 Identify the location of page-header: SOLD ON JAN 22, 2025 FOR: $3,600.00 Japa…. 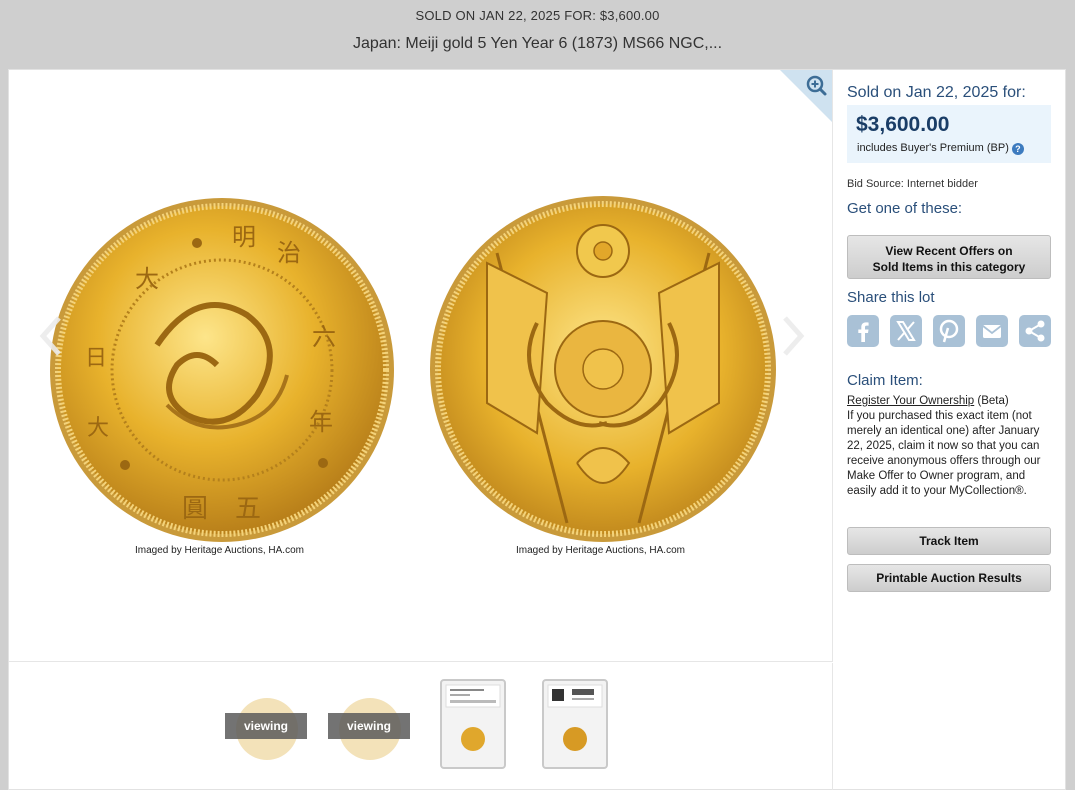
(537, 34).